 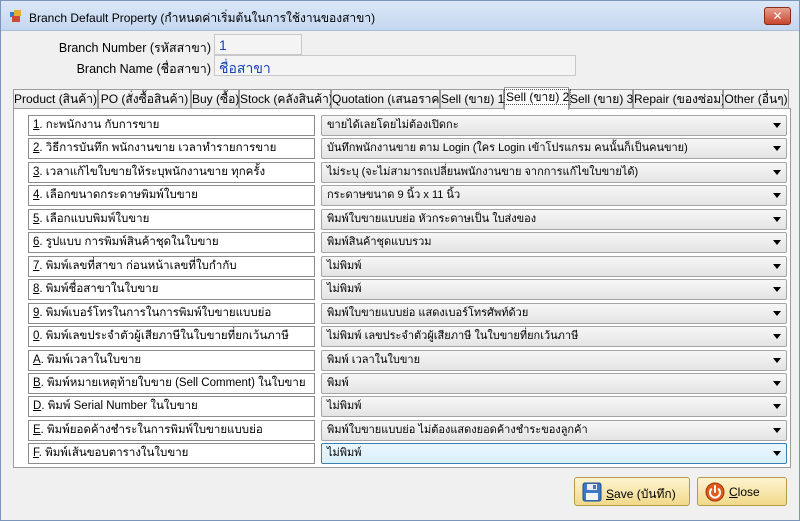 What do you see at coordinates (554, 125) in the screenshot?
I see `setting-dropdown: ขายได้เลยโดยไม่ต้องเปิดกะ` at bounding box center [554, 125].